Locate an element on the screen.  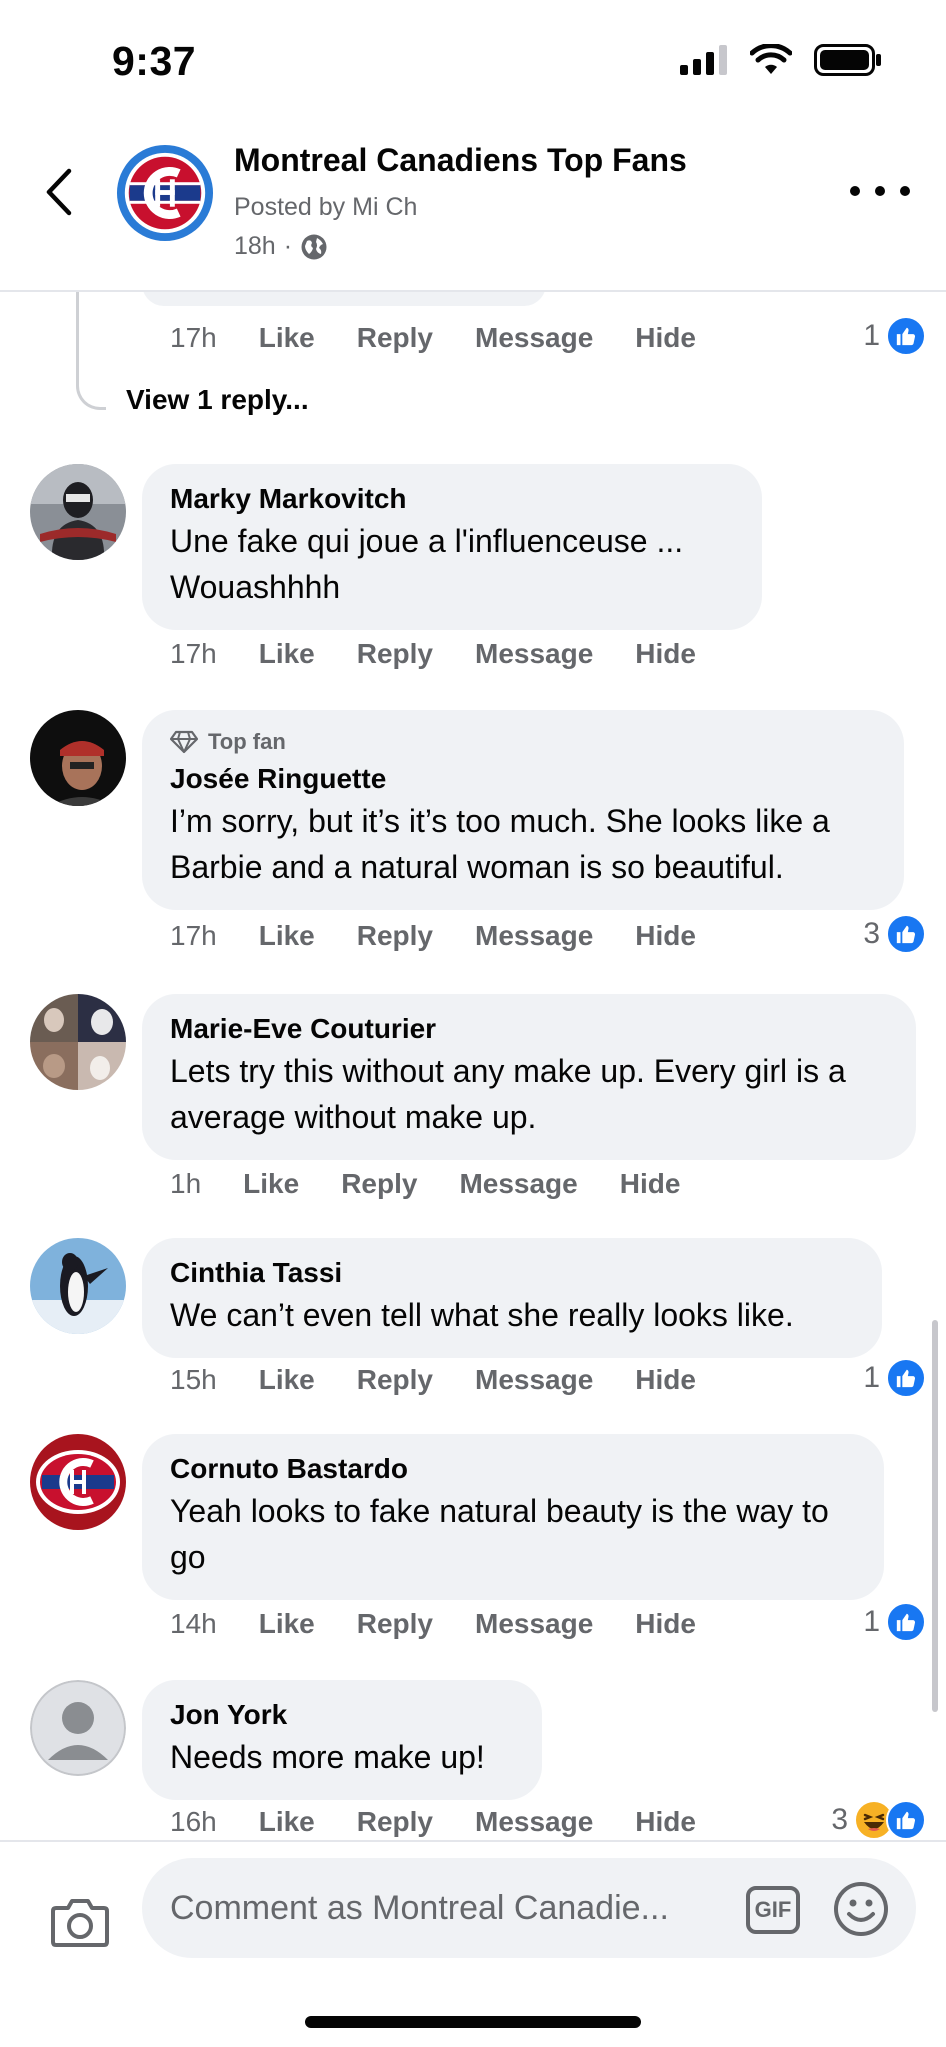
back-button is located at coordinates (58, 192).